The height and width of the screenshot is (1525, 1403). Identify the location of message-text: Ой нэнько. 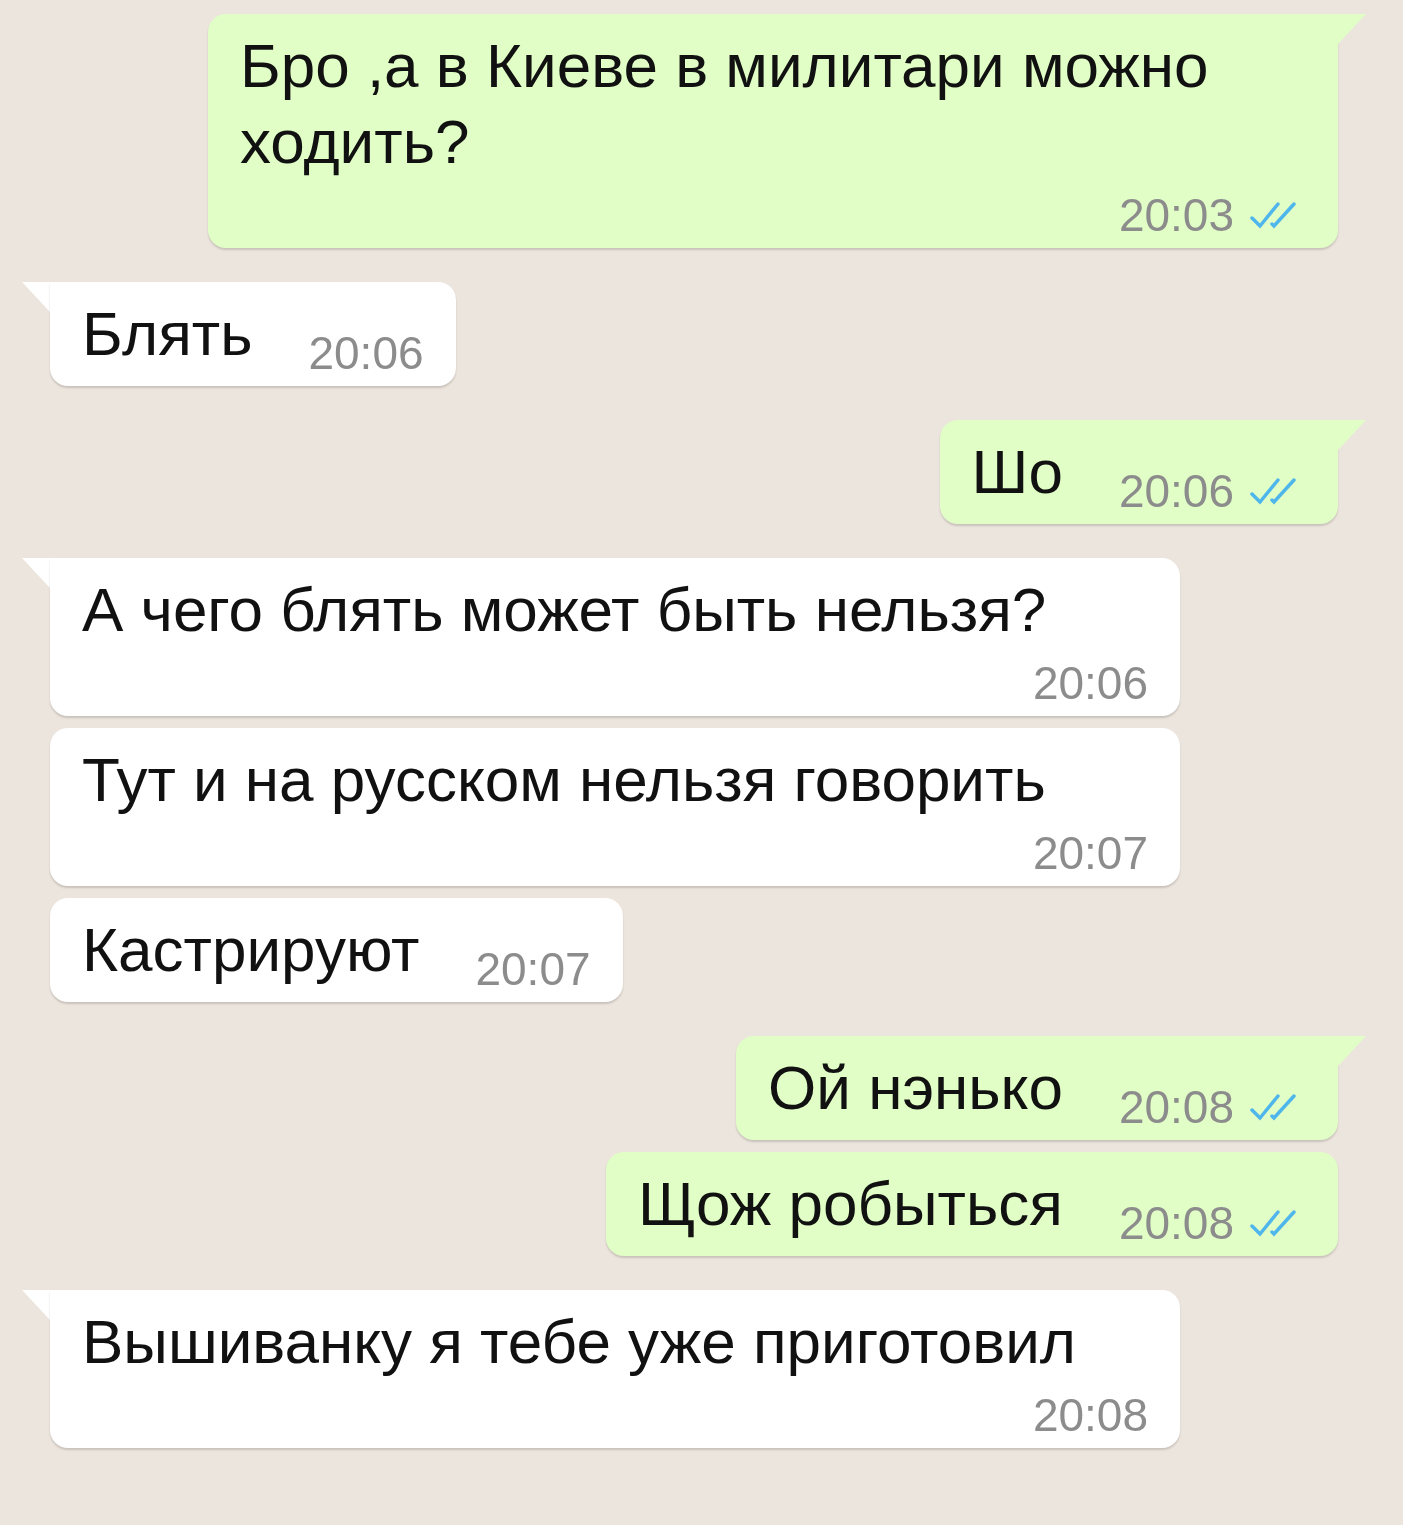
(915, 1088).